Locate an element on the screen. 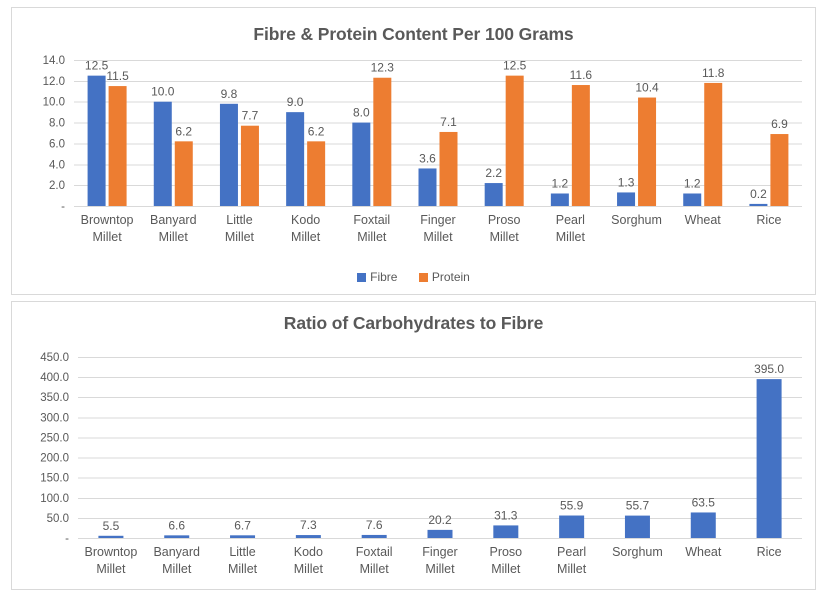 The height and width of the screenshot is (607, 830). y-axis-tick-label: 400.0 is located at coordinates (54, 378).